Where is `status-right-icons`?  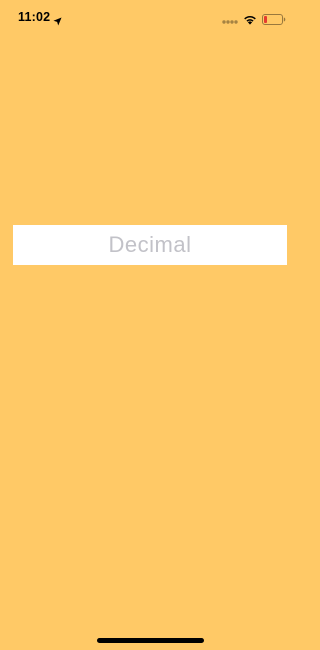 status-right-icons is located at coordinates (254, 21).